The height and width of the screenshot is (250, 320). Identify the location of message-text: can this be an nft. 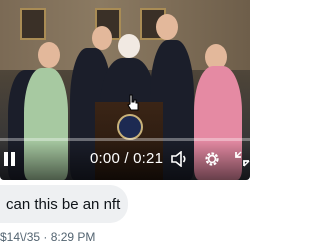
(63, 204).